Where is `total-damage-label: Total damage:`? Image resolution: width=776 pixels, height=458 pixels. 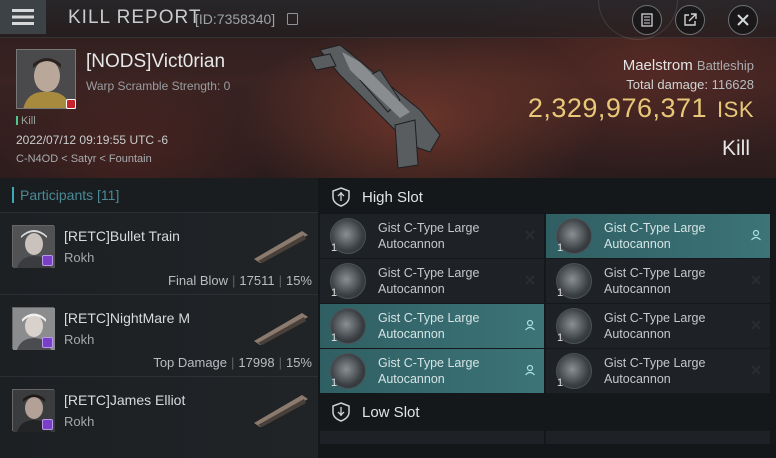 total-damage-label: Total damage: is located at coordinates (667, 84).